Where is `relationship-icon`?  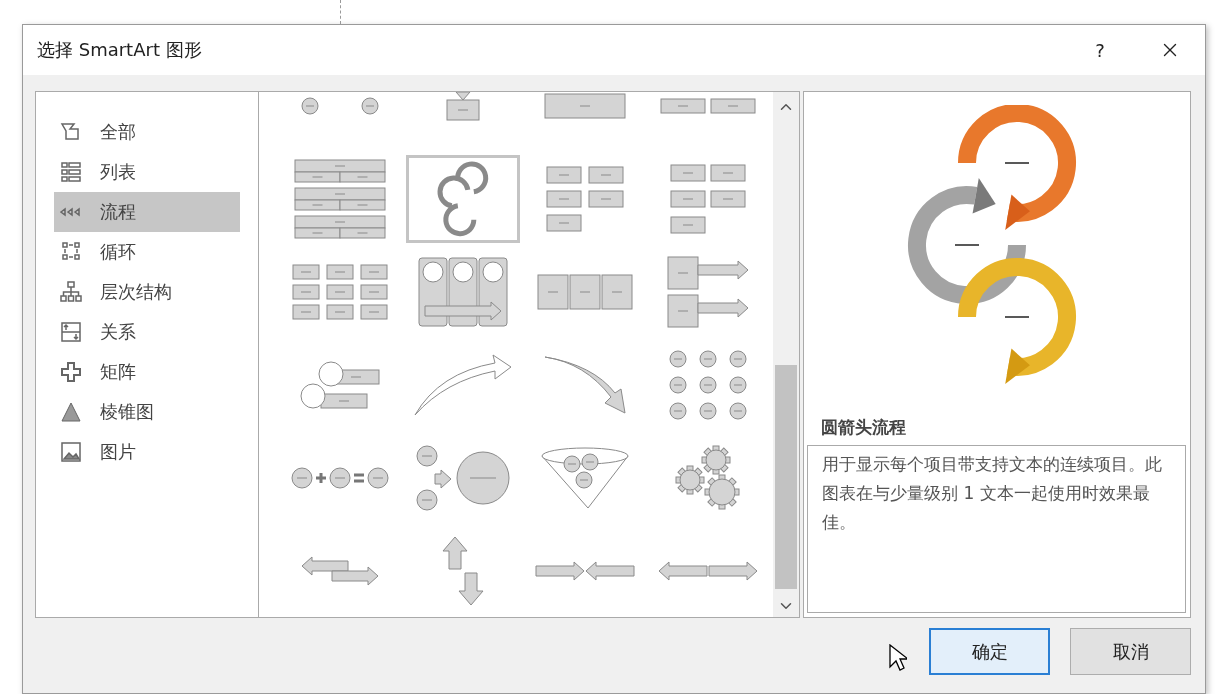 relationship-icon is located at coordinates (71, 332).